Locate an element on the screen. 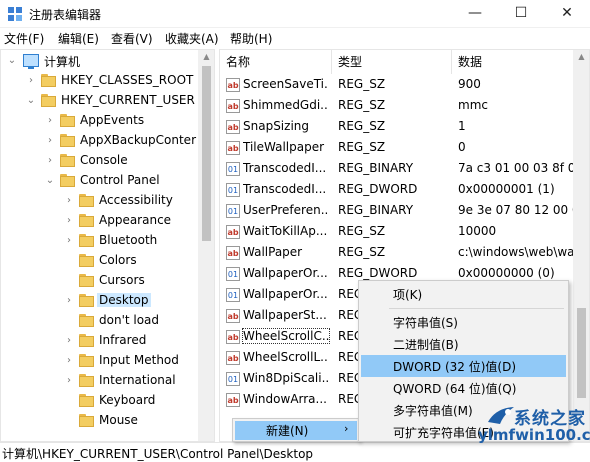 The image size is (590, 462). window-title: 注册表编辑器 is located at coordinates (65, 15).